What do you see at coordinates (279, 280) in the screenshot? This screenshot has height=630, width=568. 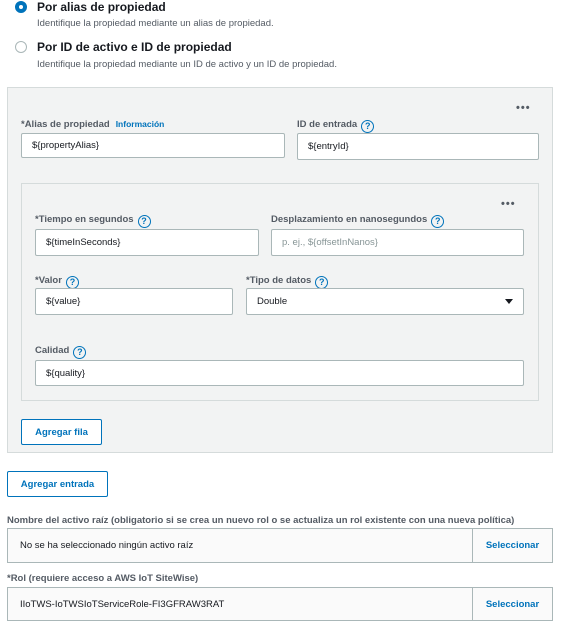 I see `data-type-label-text: *Tipo de datos` at bounding box center [279, 280].